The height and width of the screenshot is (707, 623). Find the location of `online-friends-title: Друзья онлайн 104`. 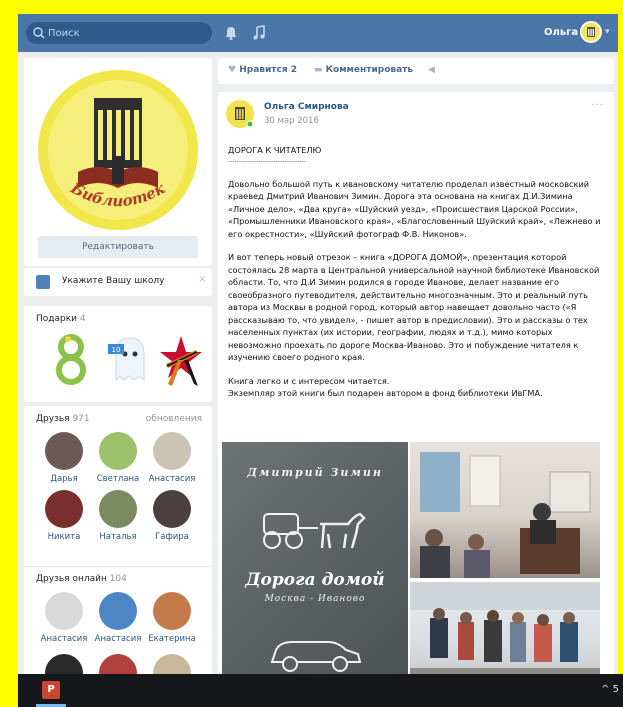

online-friends-title: Друзья онлайн 104 is located at coordinates (81, 579).